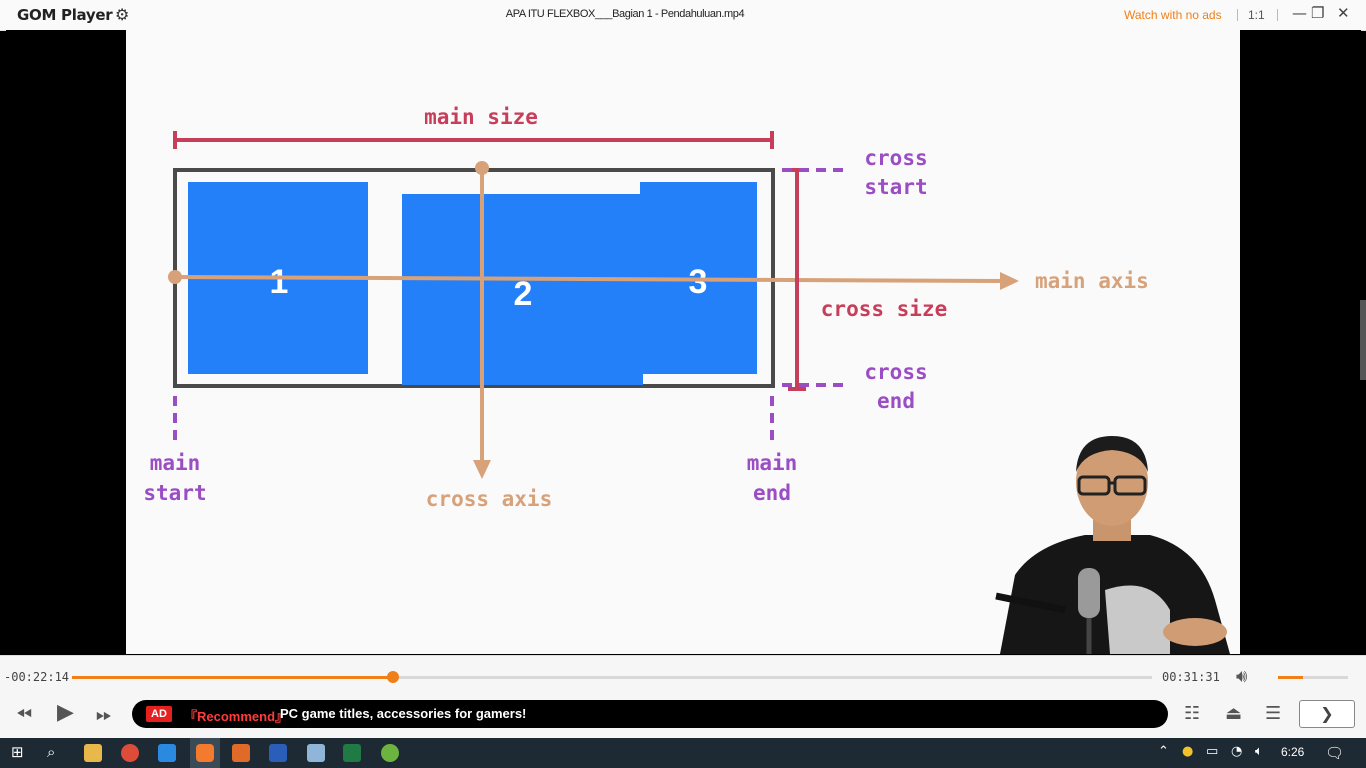 Image resolution: width=1366 pixels, height=768 pixels. I want to click on ad-recommend-tag: 『Recommend』, so click(236, 716).